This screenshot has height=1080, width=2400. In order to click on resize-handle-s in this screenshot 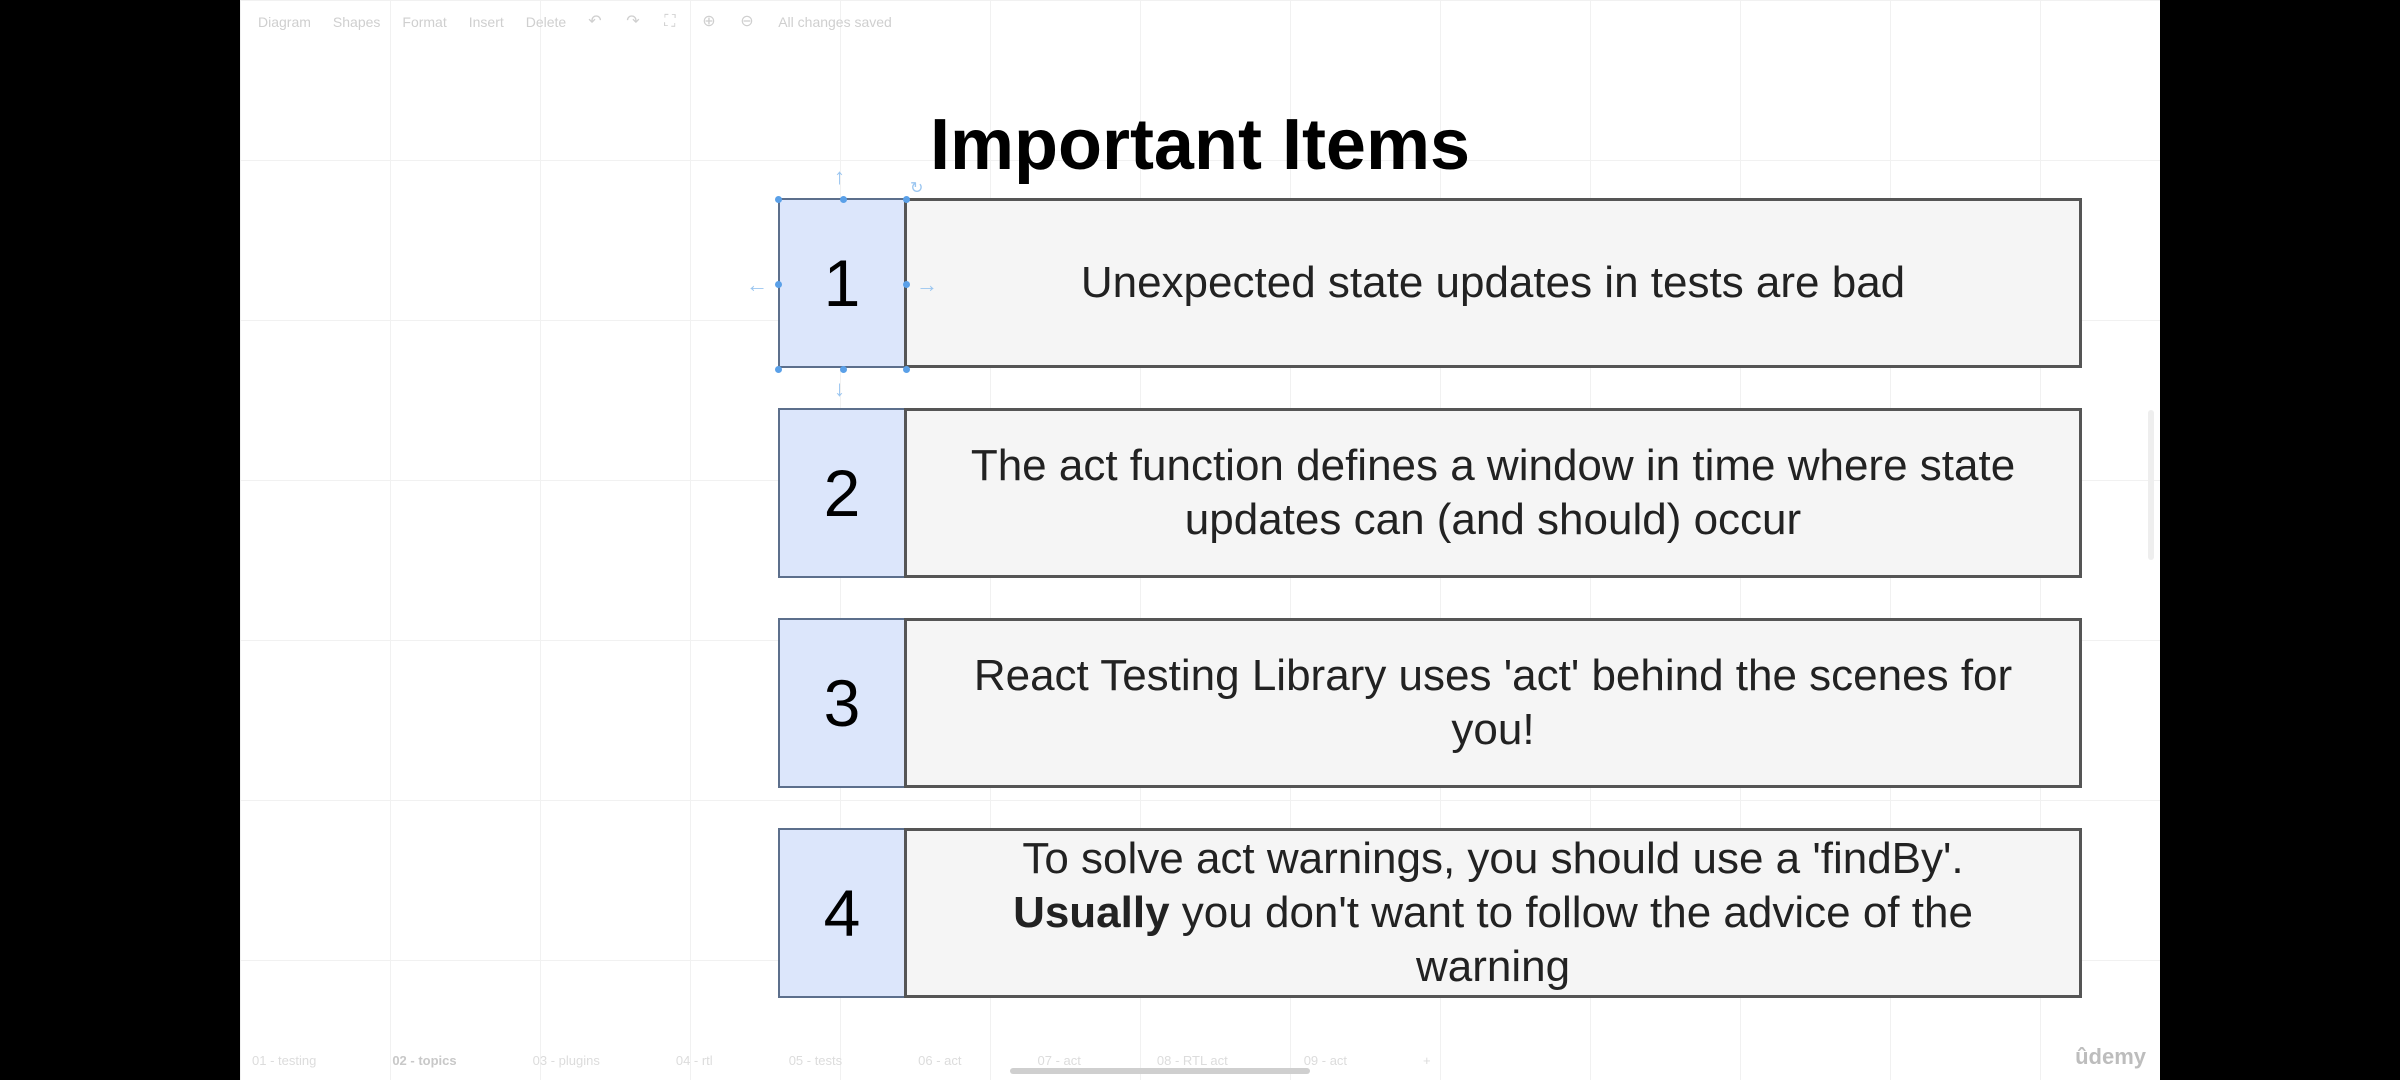, I will do `click(843, 369)`.